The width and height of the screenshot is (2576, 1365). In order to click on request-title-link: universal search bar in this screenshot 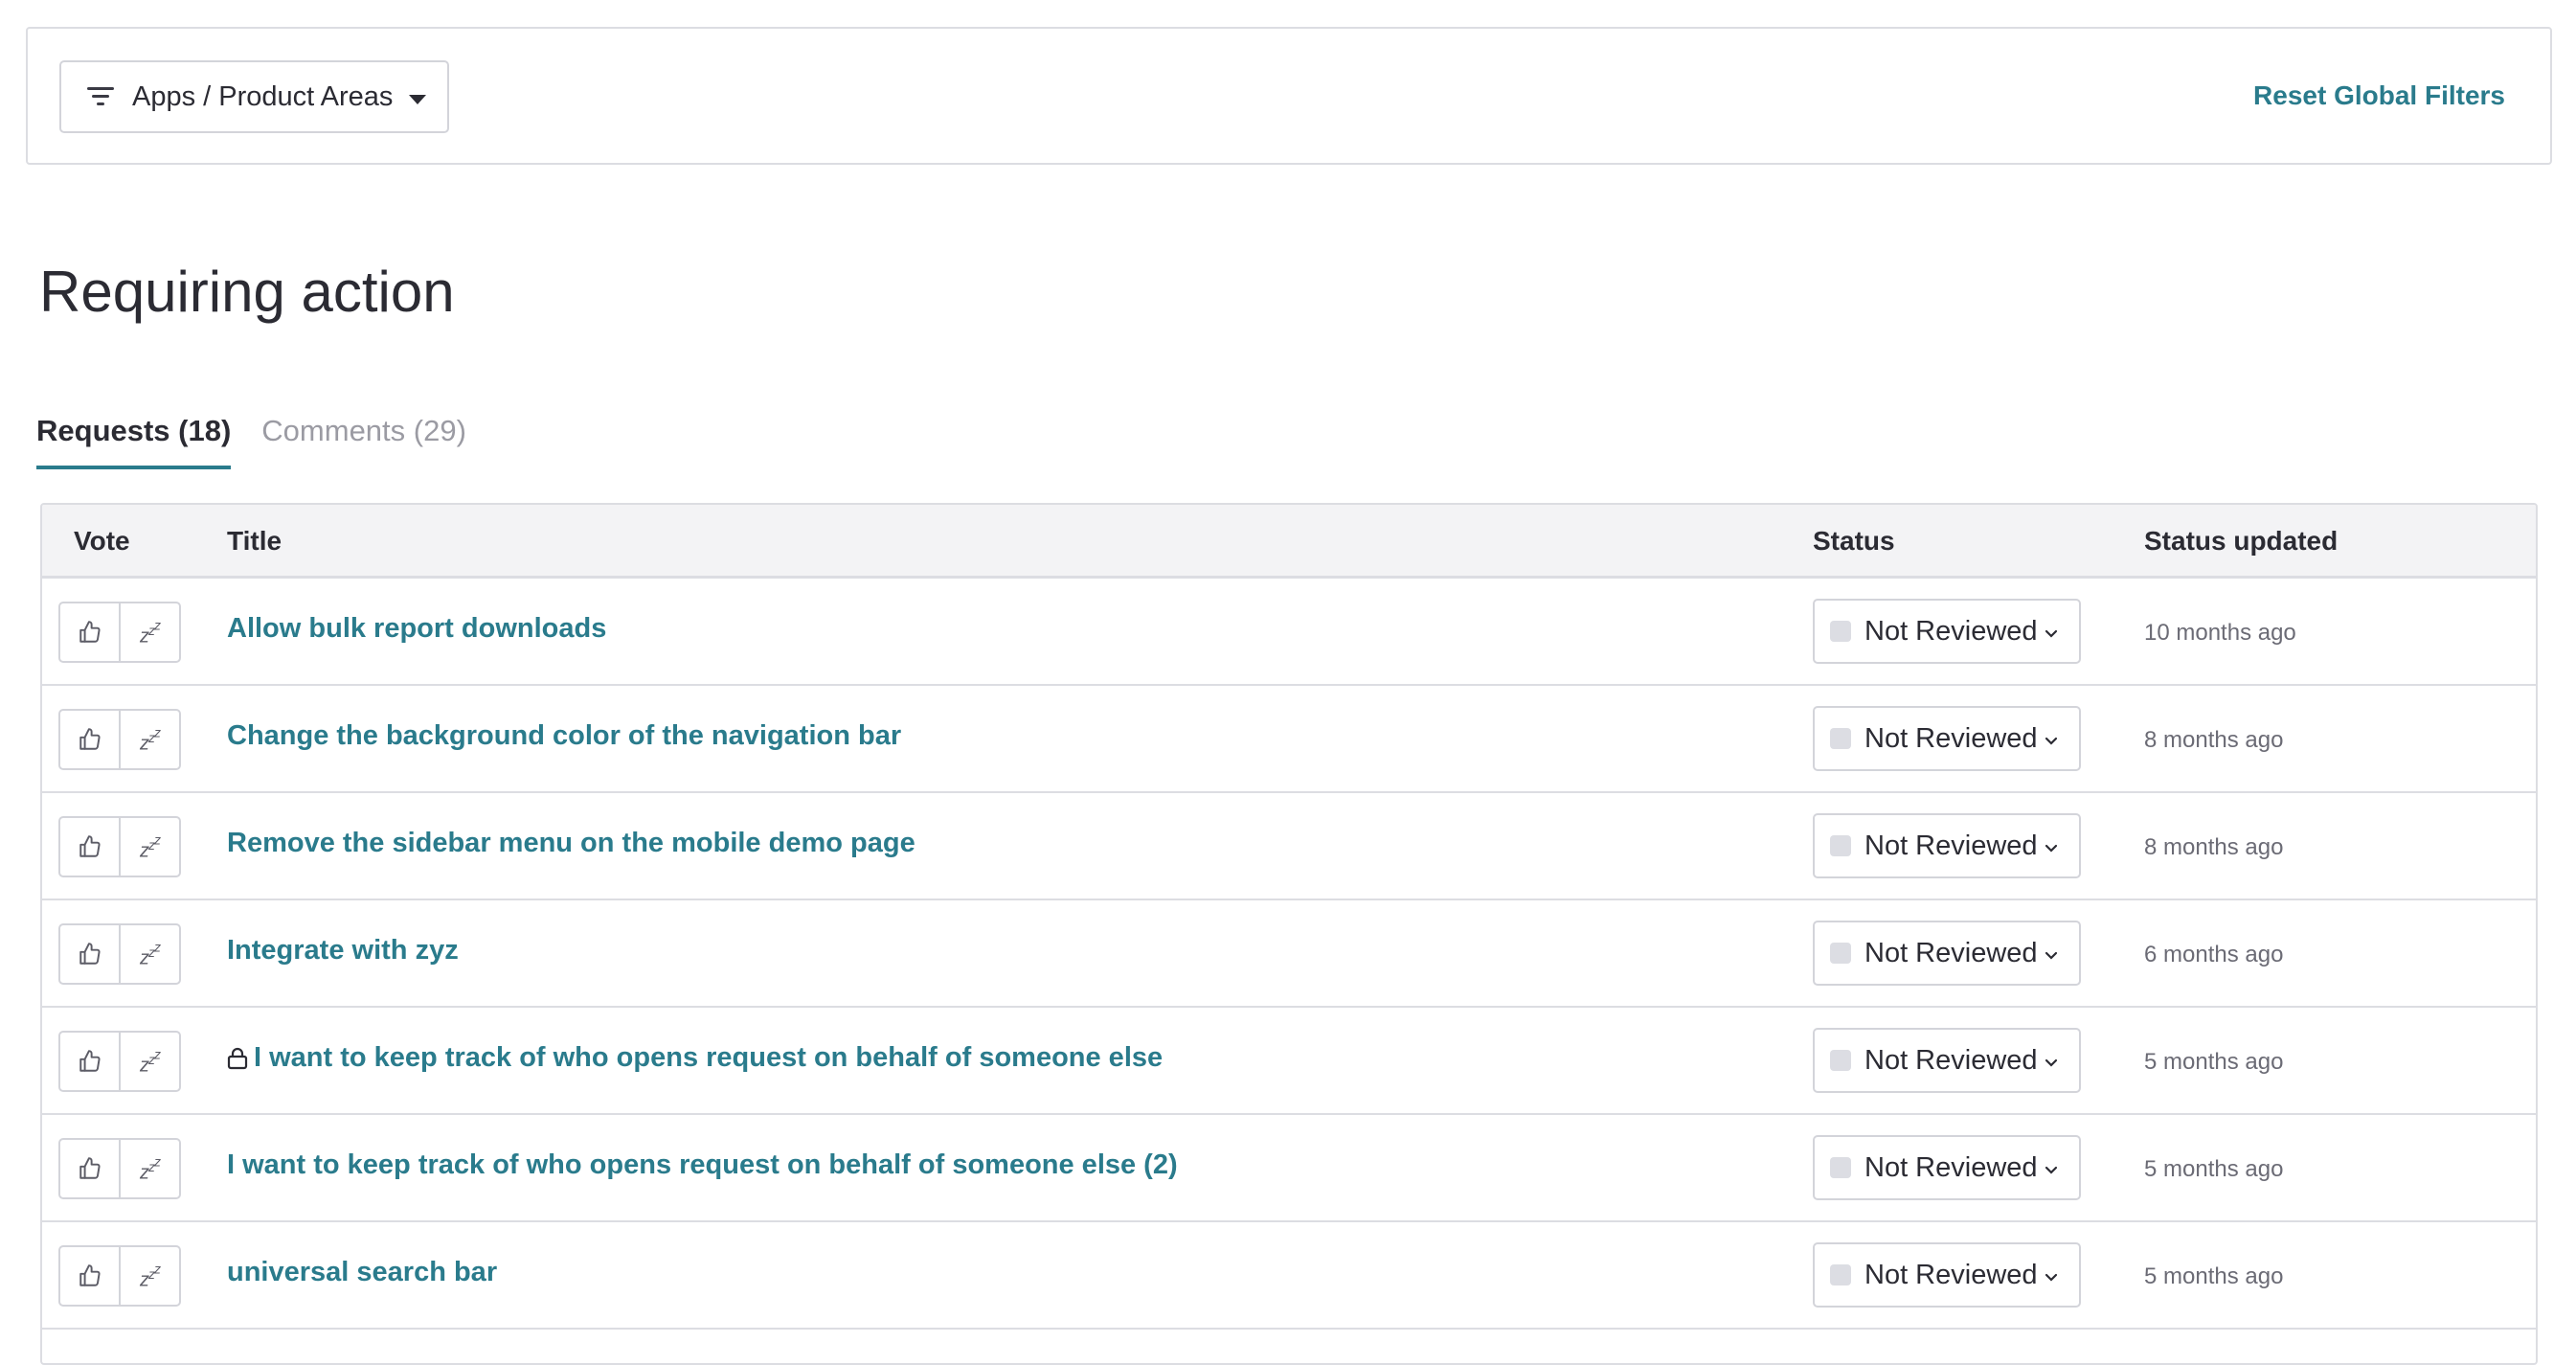, I will do `click(362, 1272)`.